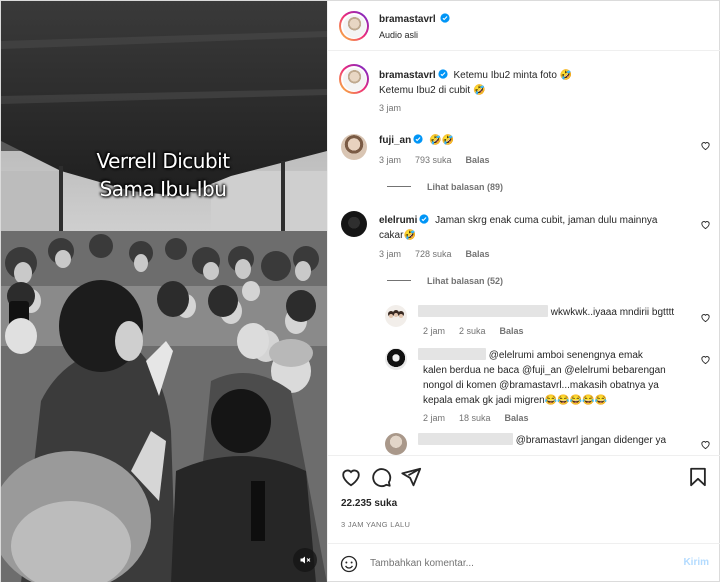  What do you see at coordinates (441, 140) in the screenshot?
I see `comment-text: 🤣🤣` at bounding box center [441, 140].